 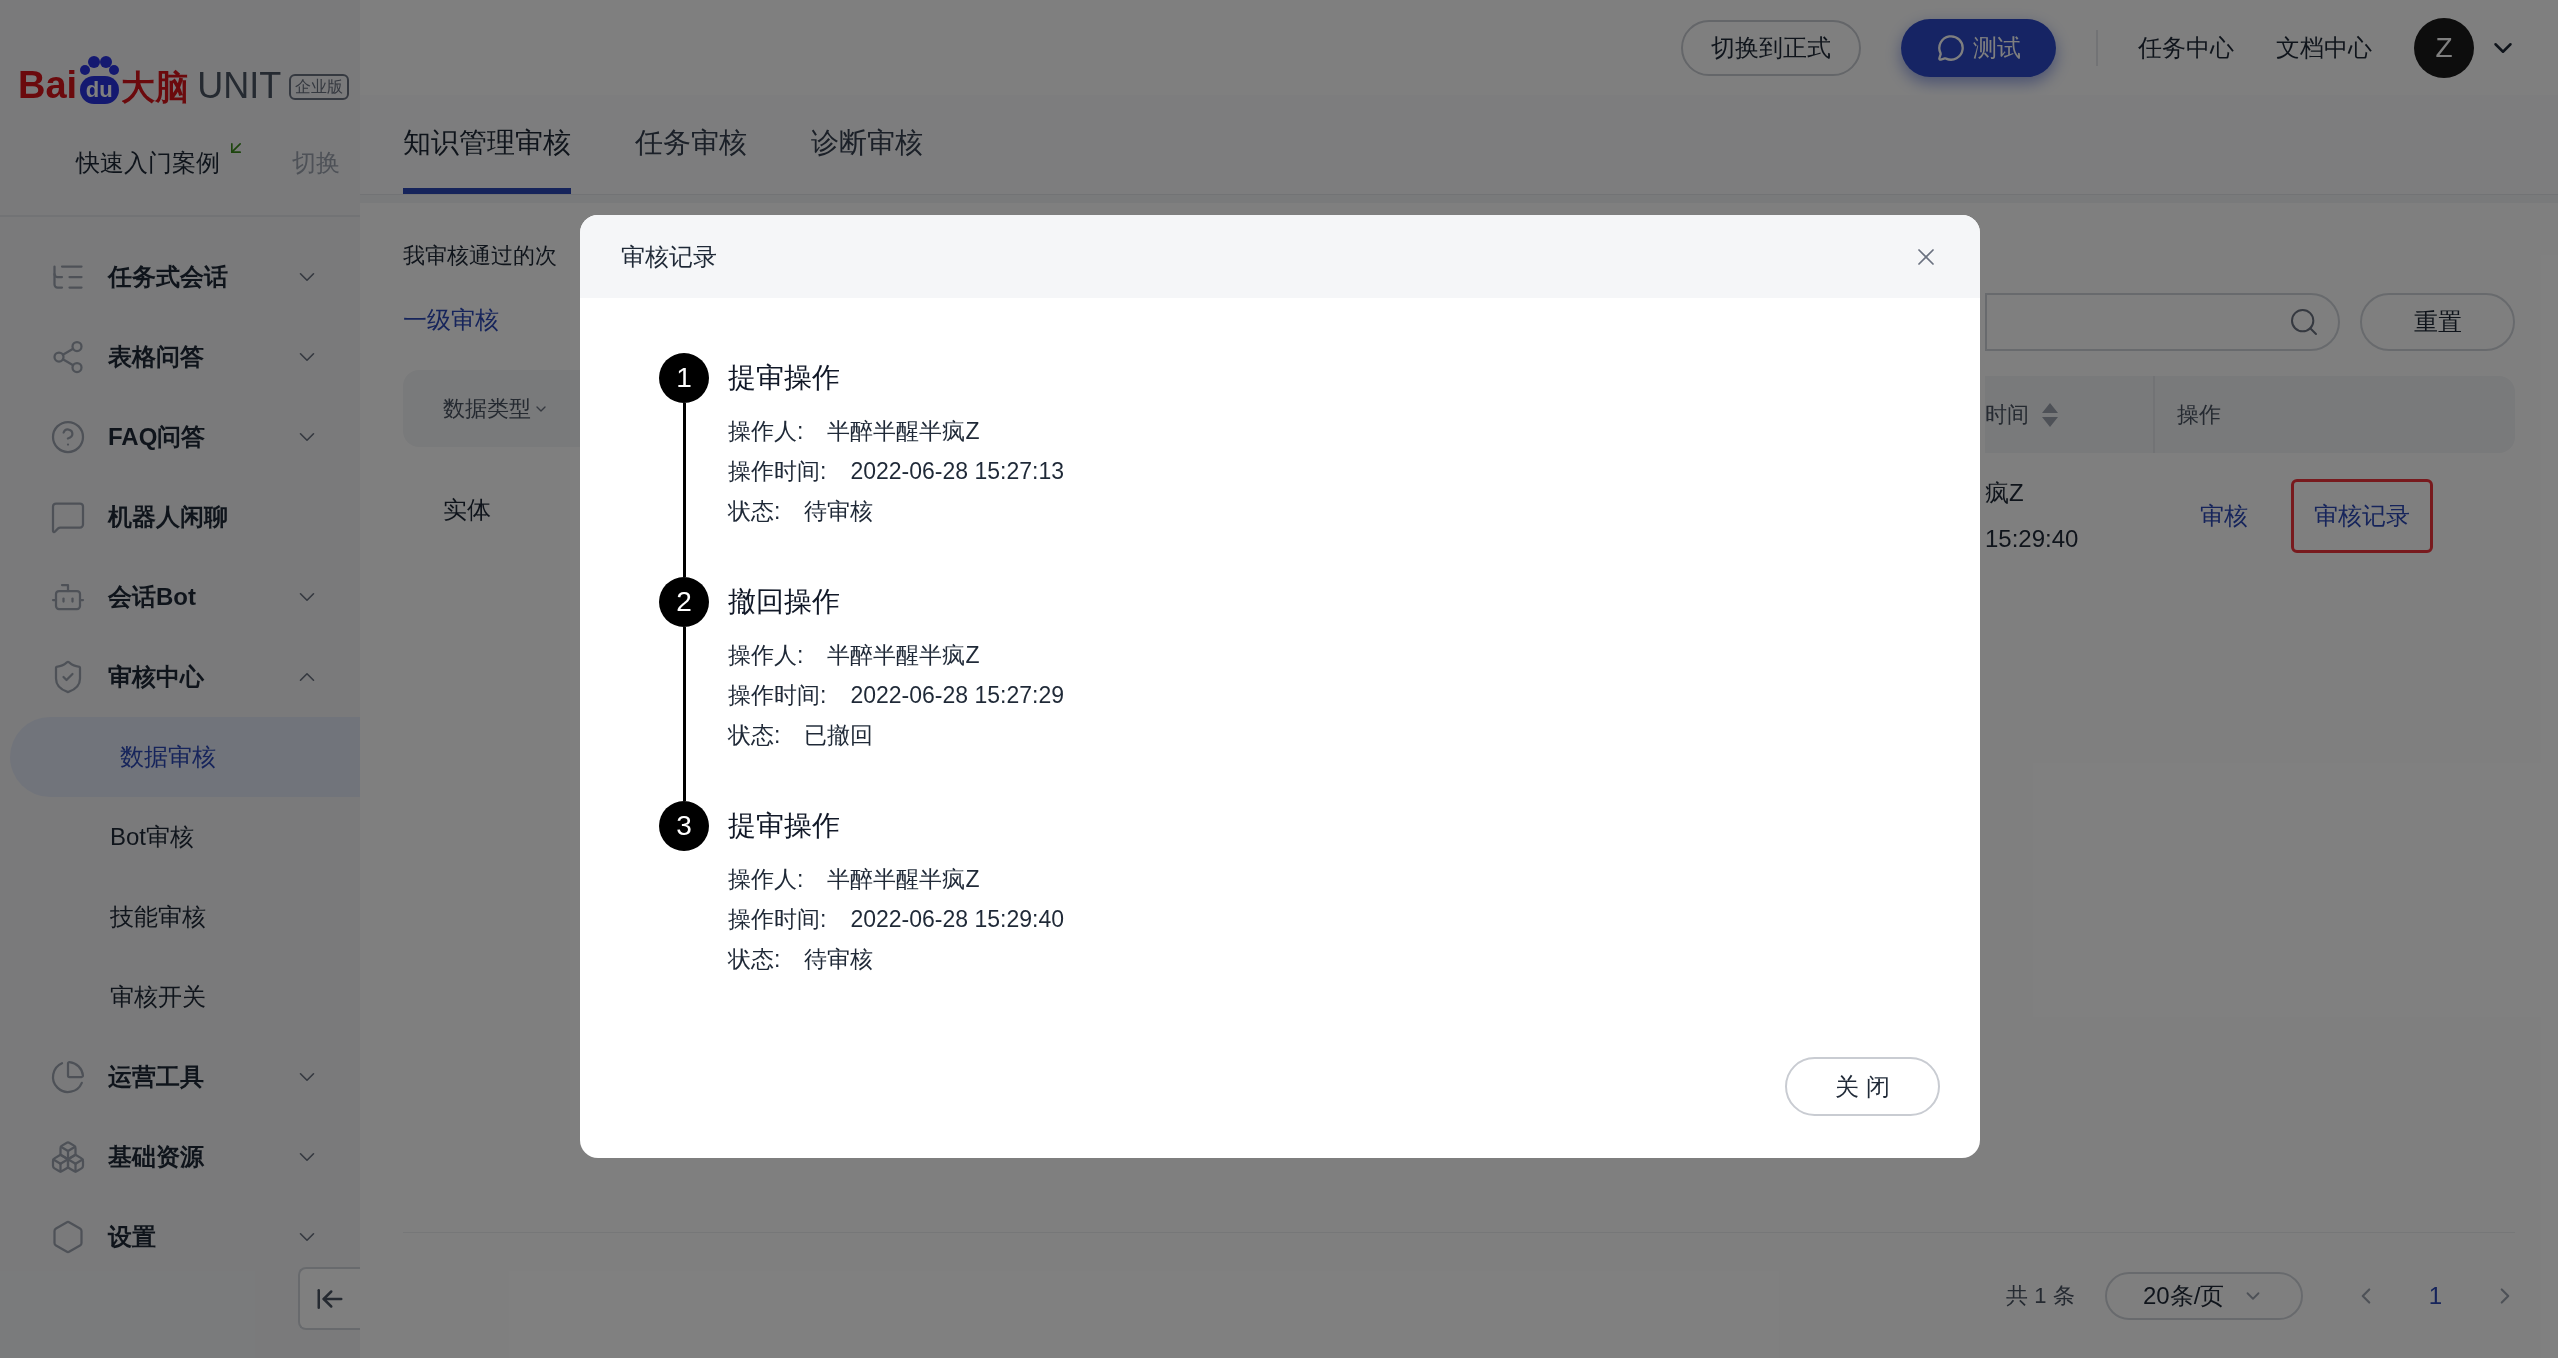 What do you see at coordinates (99, 90) in the screenshot?
I see `logo-text: du` at bounding box center [99, 90].